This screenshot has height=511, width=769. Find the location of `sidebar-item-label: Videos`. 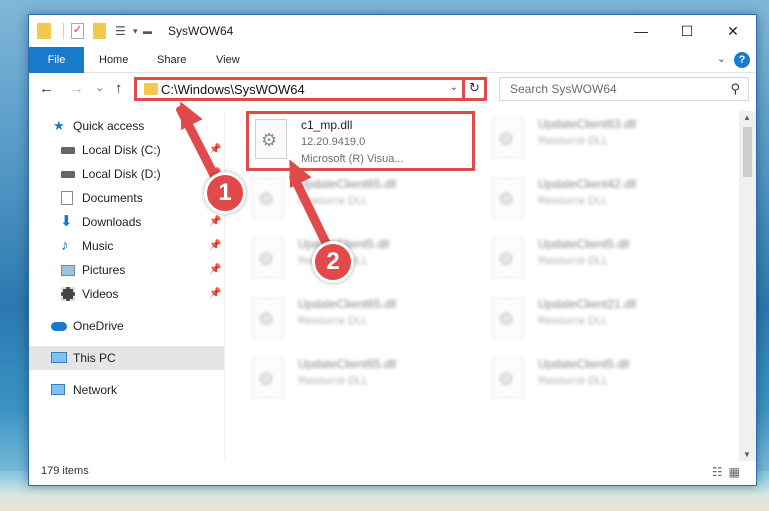

sidebar-item-label: Videos is located at coordinates (100, 294).